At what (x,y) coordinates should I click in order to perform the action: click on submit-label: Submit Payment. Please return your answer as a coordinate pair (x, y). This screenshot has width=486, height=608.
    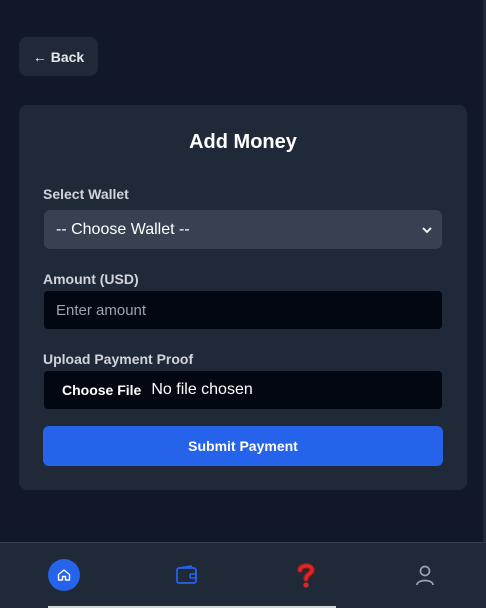
    Looking at the image, I should click on (243, 446).